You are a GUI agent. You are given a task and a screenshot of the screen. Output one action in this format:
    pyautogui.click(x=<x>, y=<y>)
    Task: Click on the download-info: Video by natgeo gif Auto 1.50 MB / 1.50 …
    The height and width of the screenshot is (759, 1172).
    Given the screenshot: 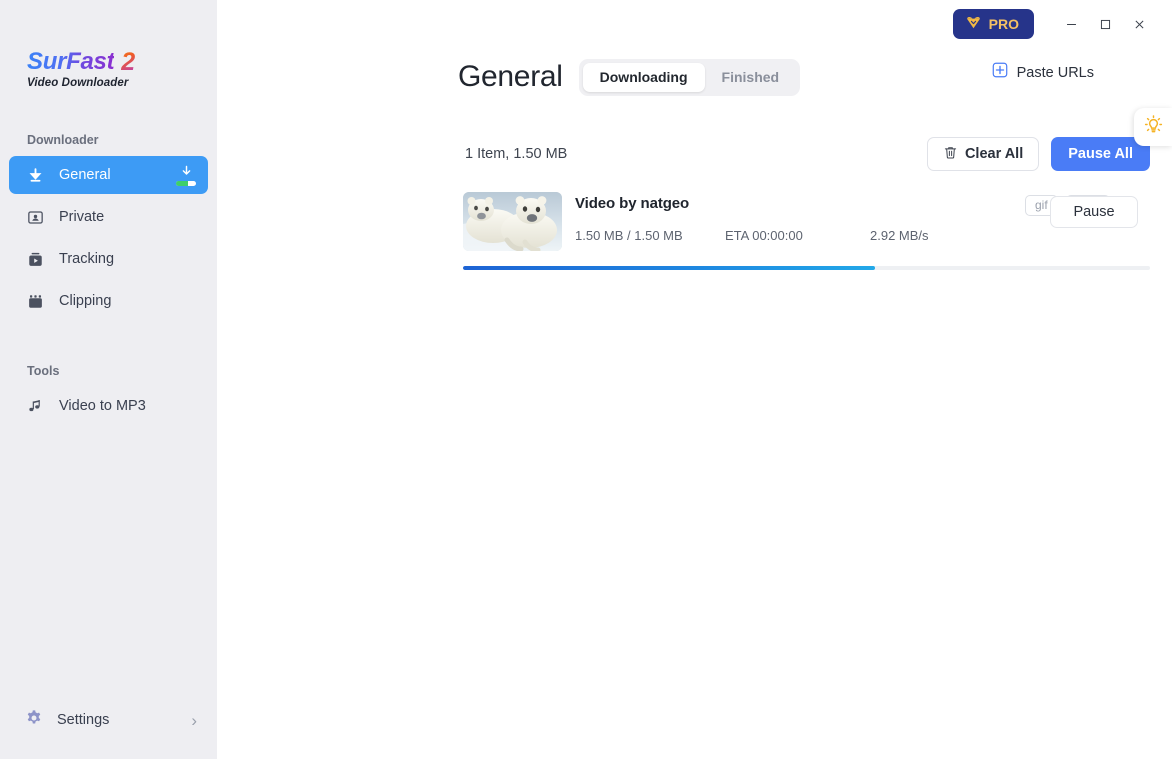 What is the action you would take?
    pyautogui.click(x=862, y=217)
    